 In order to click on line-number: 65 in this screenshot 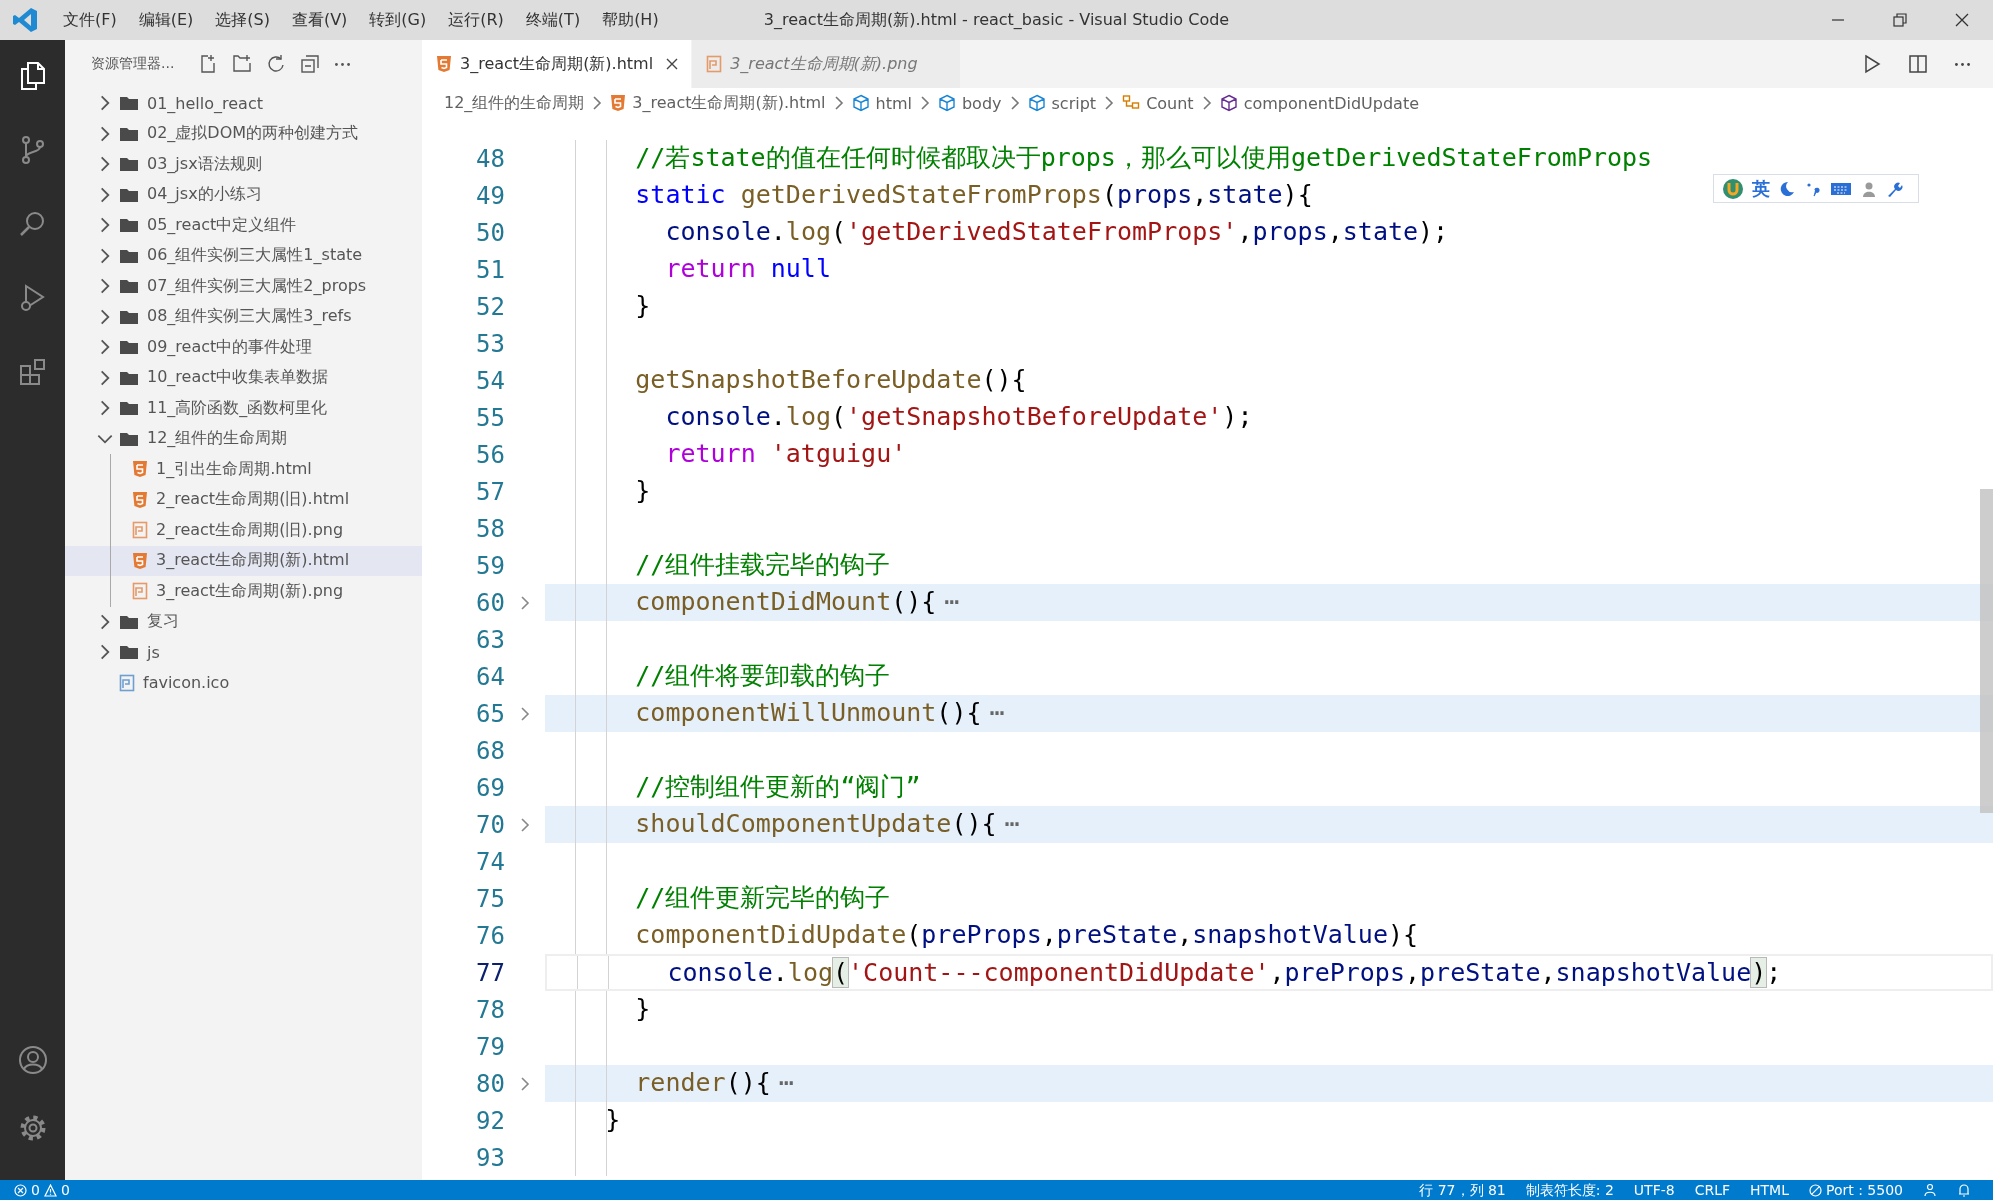, I will do `click(490, 713)`.